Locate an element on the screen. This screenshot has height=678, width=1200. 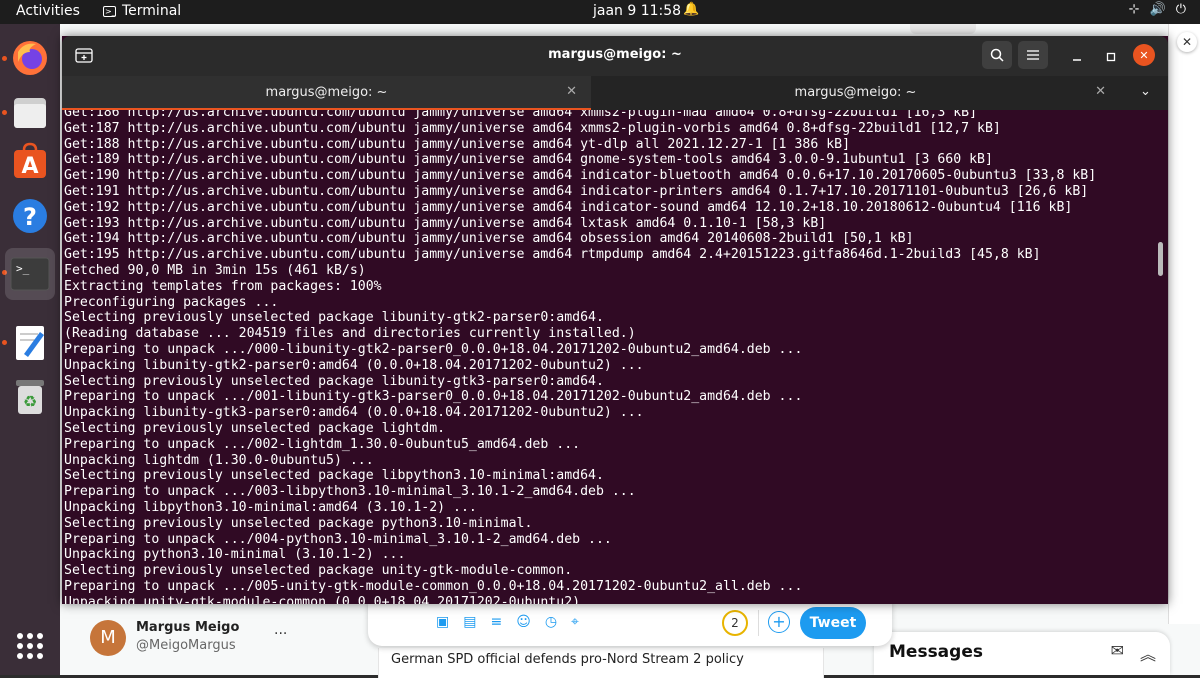
poll-icon: ≡ is located at coordinates (496, 622).